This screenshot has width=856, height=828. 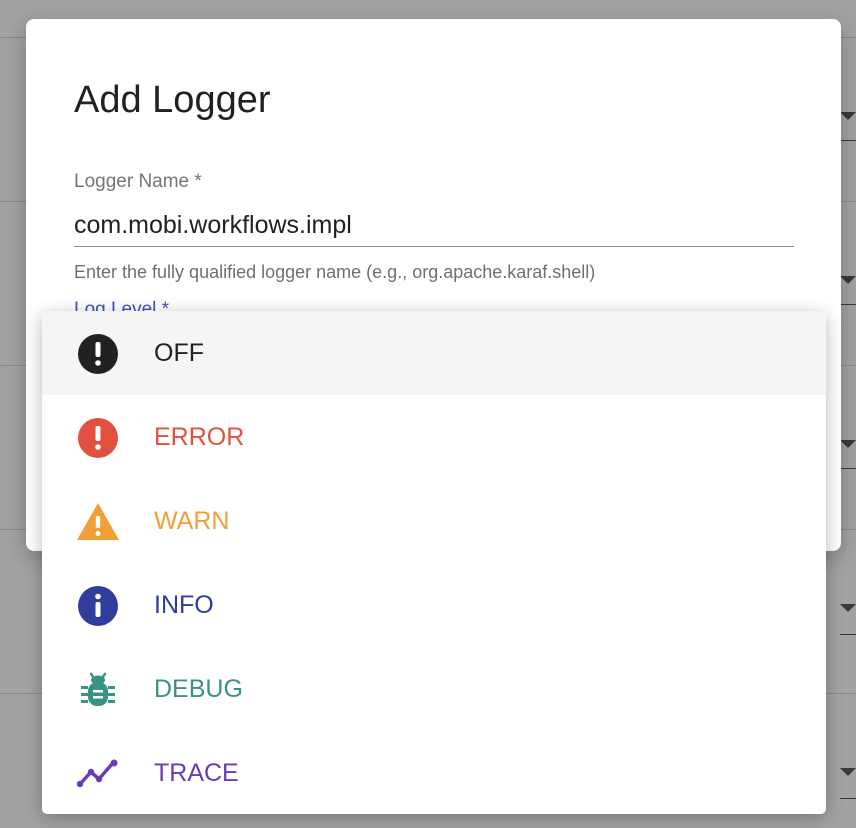 I want to click on log-level-option-off: OFF, so click(x=434, y=353).